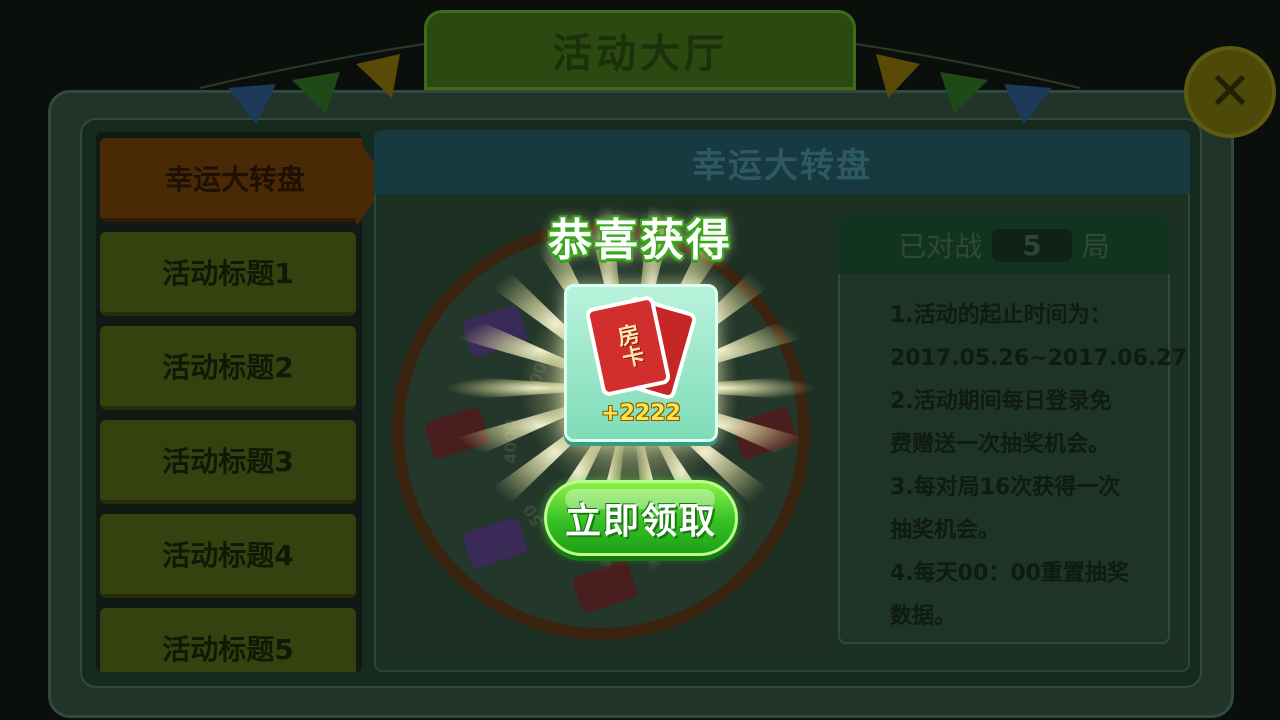 The width and height of the screenshot is (1280, 720). I want to click on menu-item-label: 活动标题2, so click(228, 367).